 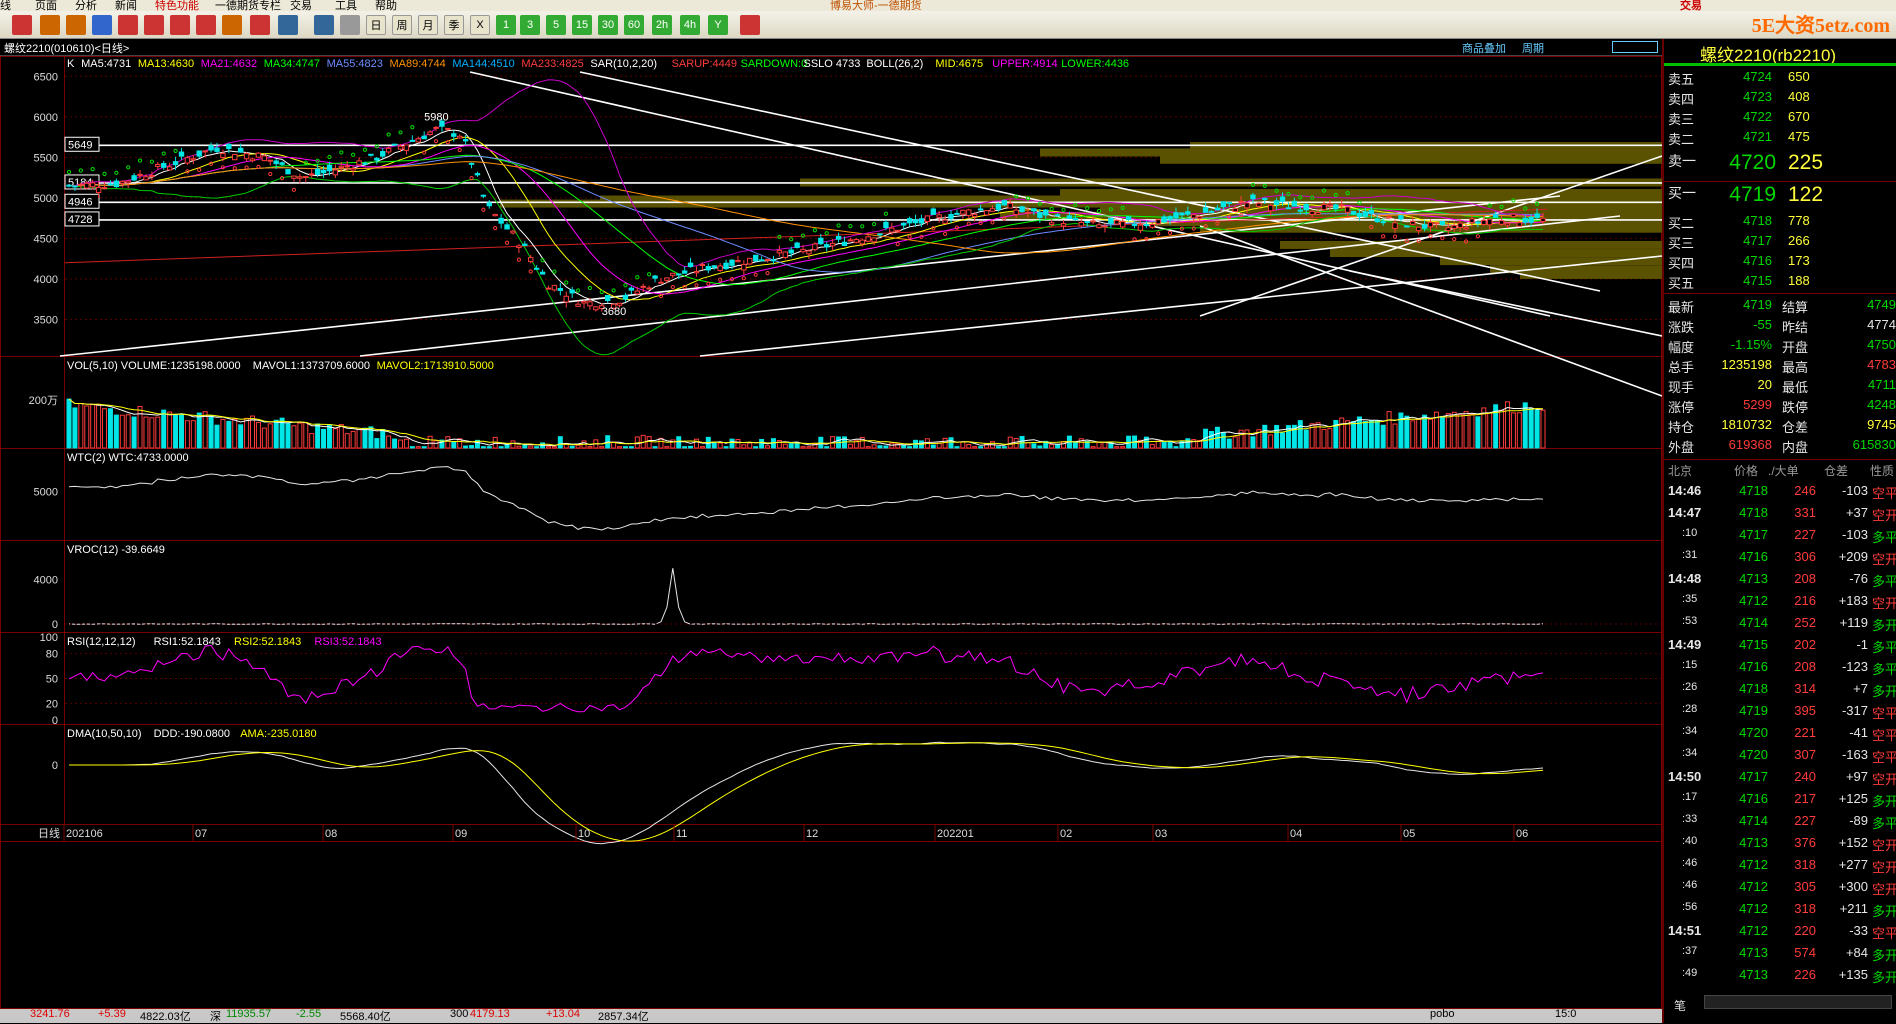 What do you see at coordinates (556, 25) in the screenshot?
I see `5min-icon: 5` at bounding box center [556, 25].